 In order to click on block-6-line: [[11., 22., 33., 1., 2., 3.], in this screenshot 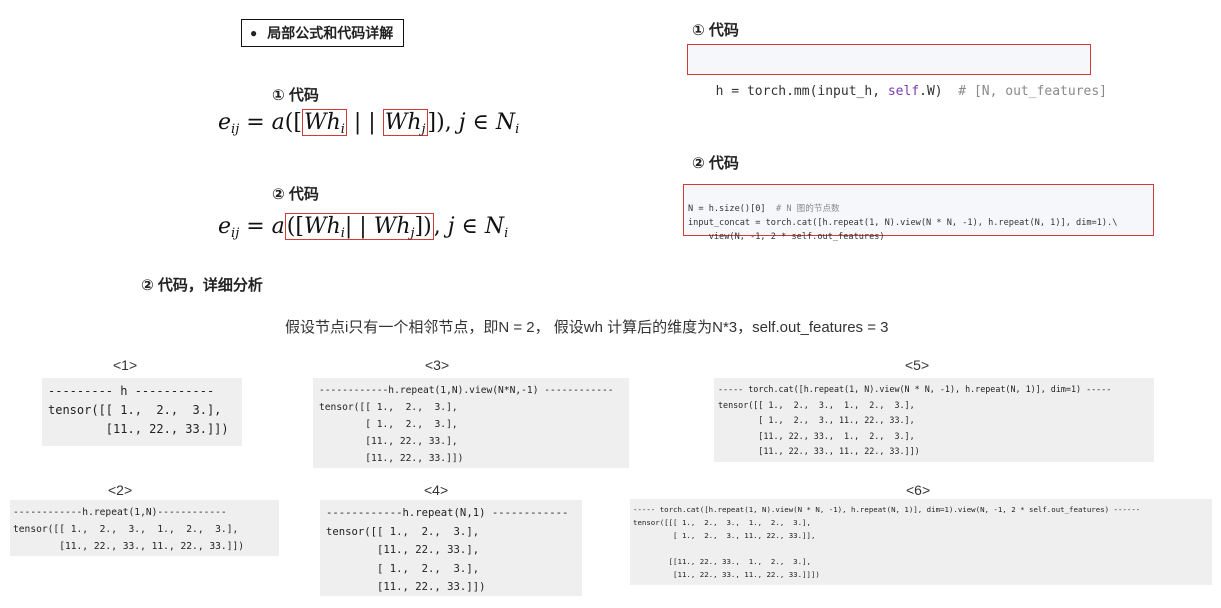, I will do `click(722, 561)`.